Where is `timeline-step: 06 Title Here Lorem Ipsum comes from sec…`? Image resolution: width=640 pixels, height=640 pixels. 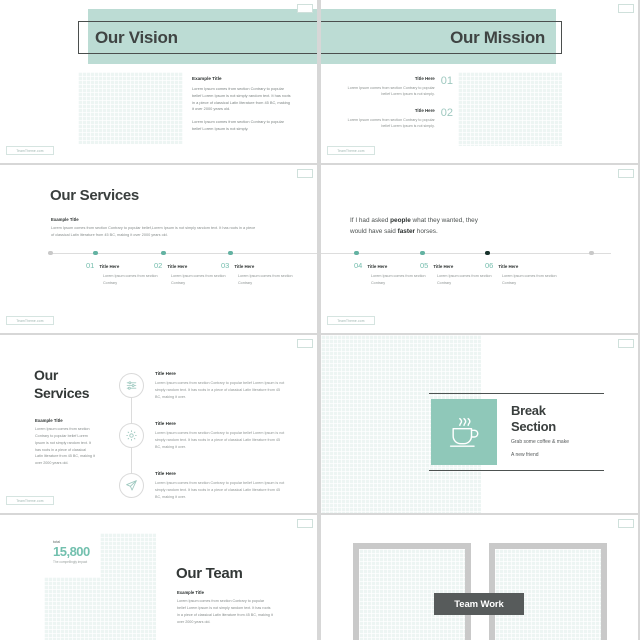 timeline-step: 06 Title Here Lorem Ipsum comes from sec… is located at coordinates (523, 273).